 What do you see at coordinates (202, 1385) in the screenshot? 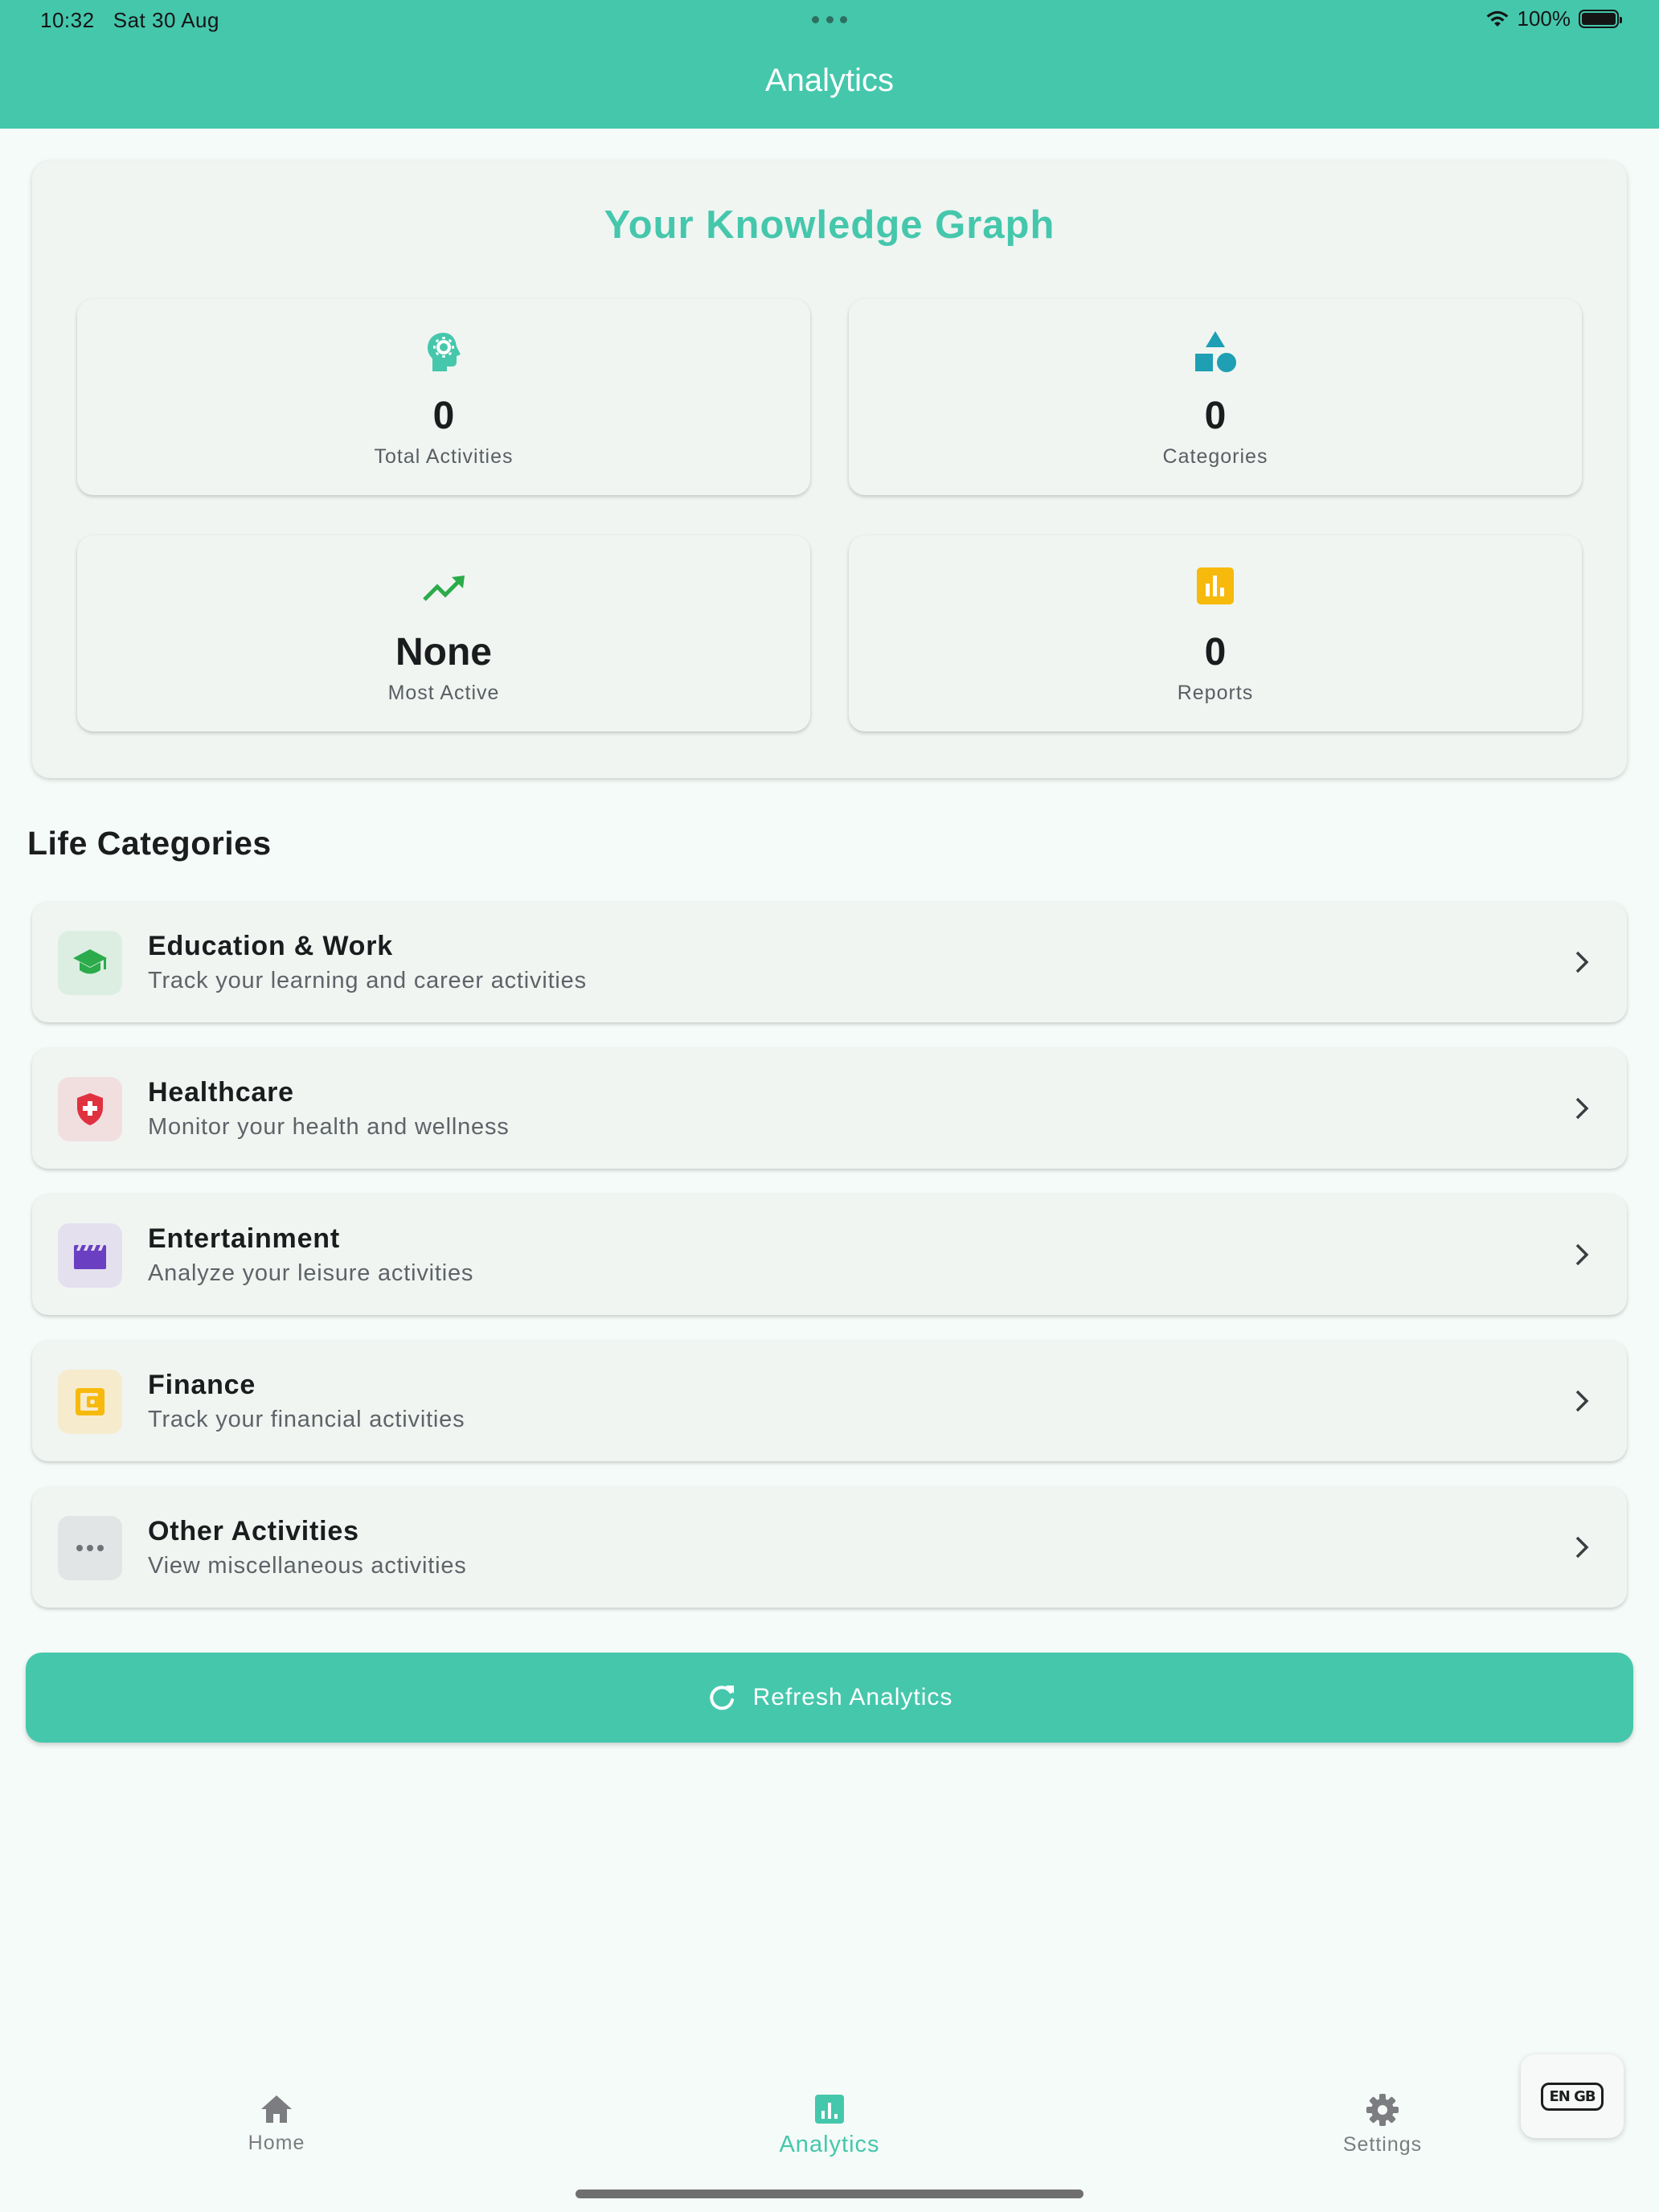
I see `category-title: Finance` at bounding box center [202, 1385].